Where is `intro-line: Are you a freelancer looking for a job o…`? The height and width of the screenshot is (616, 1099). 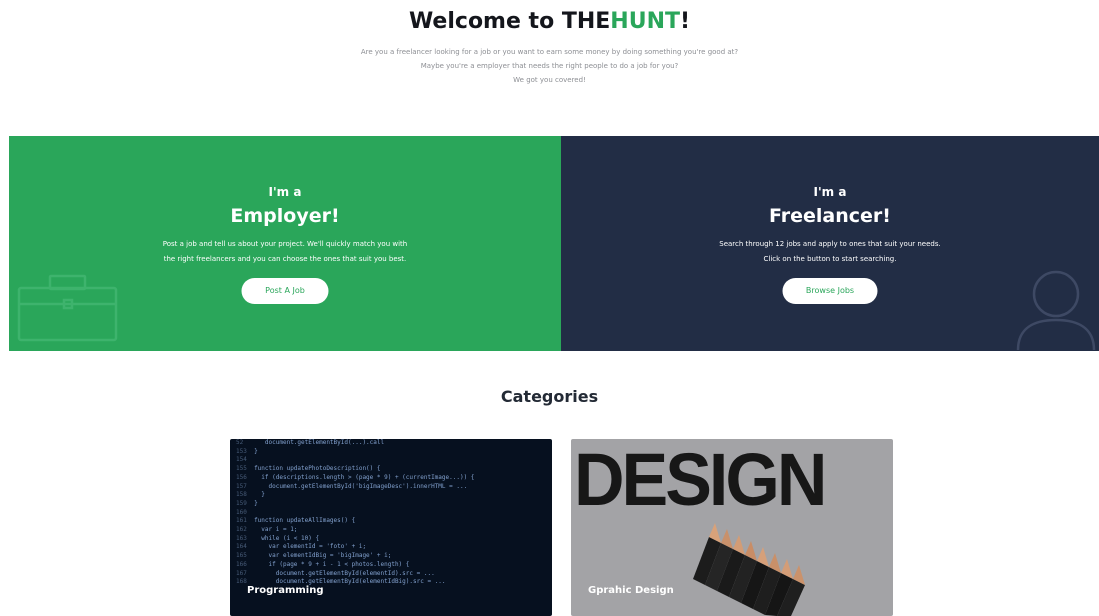
intro-line: Are you a freelancer looking for a job o… is located at coordinates (549, 52).